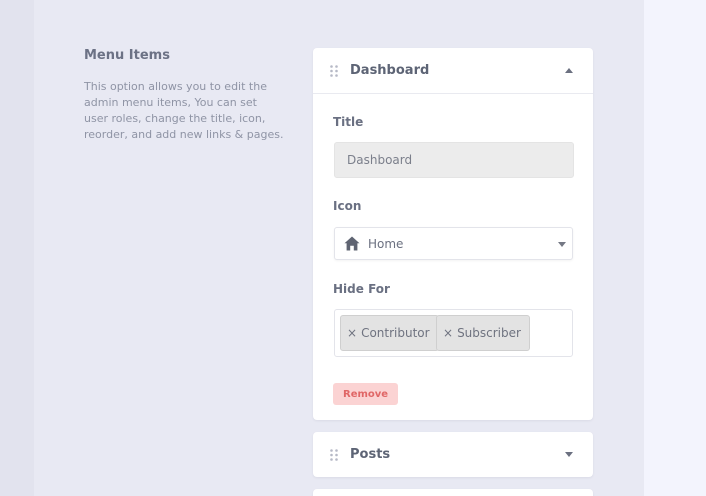 The height and width of the screenshot is (496, 706). What do you see at coordinates (386, 244) in the screenshot?
I see `icon-select-value: Home` at bounding box center [386, 244].